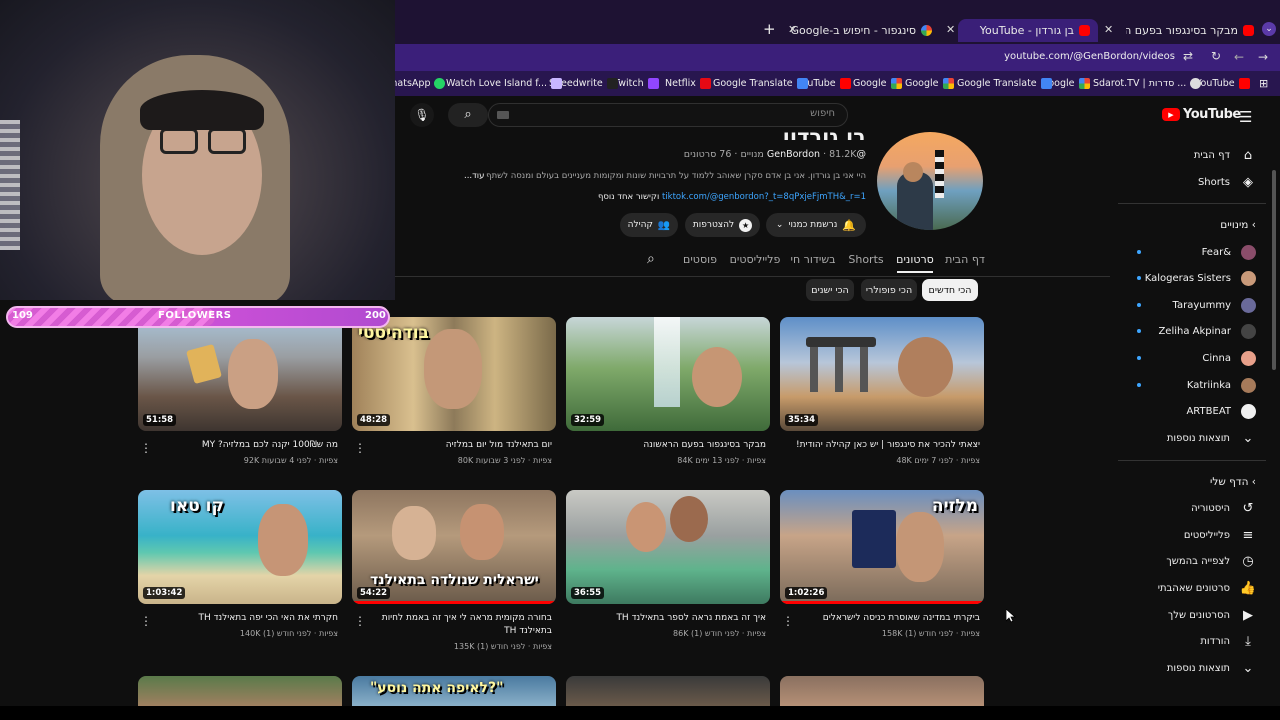 The height and width of the screenshot is (720, 1280). I want to click on tab-search-icon: ⌄, so click(1269, 29).